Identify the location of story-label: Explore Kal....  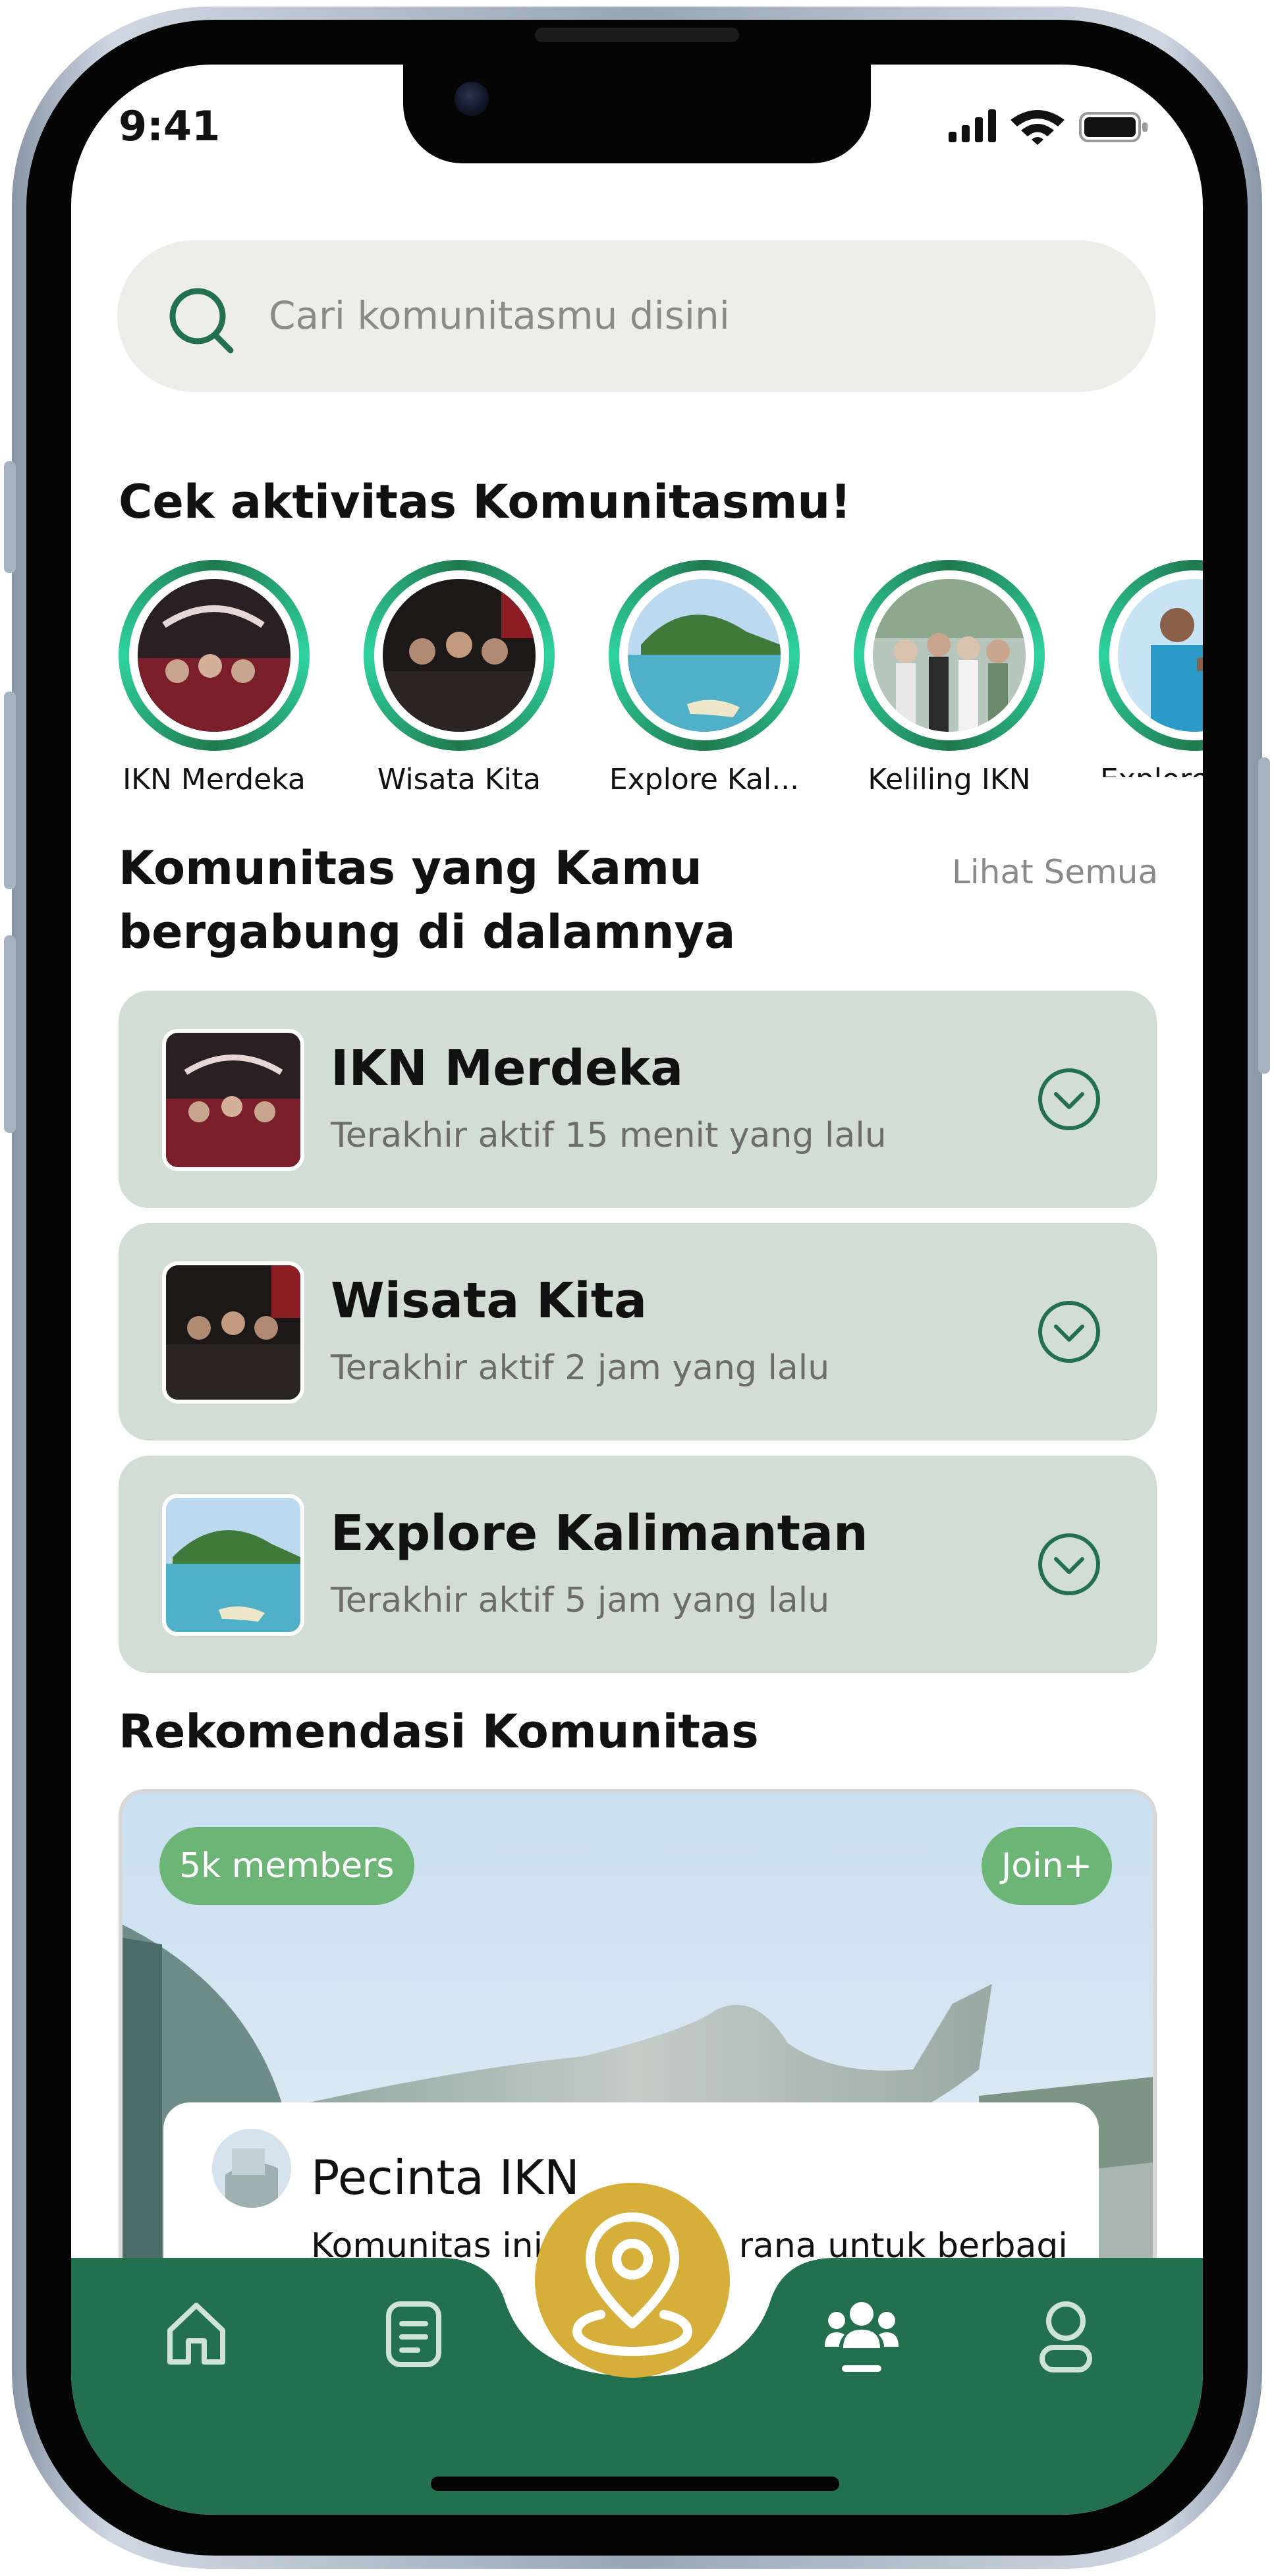
(704, 779).